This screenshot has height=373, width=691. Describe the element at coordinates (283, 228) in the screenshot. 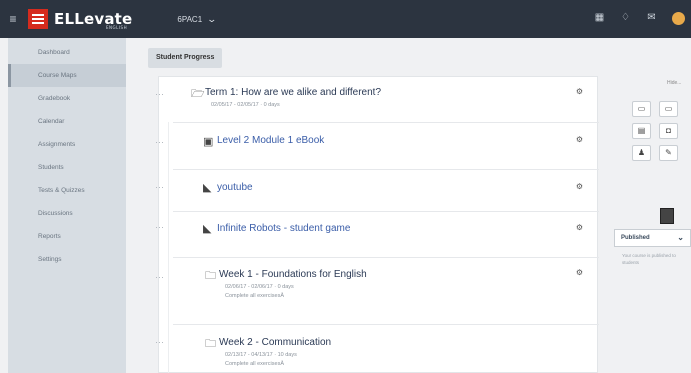

I see `row-title: Infinite Robots - student game` at that location.